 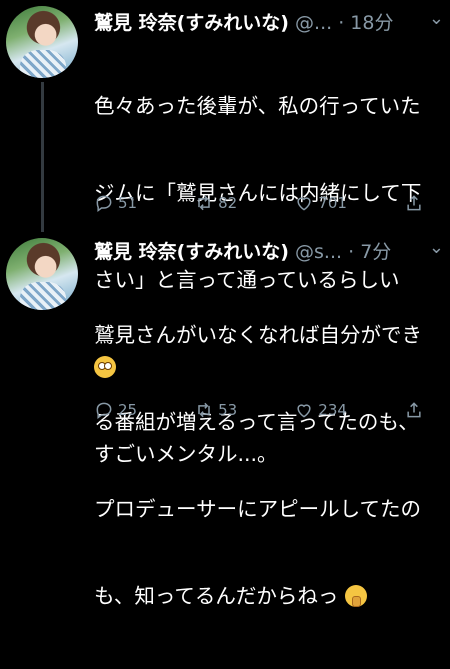 I want to click on retweet-count: 82, so click(x=228, y=203).